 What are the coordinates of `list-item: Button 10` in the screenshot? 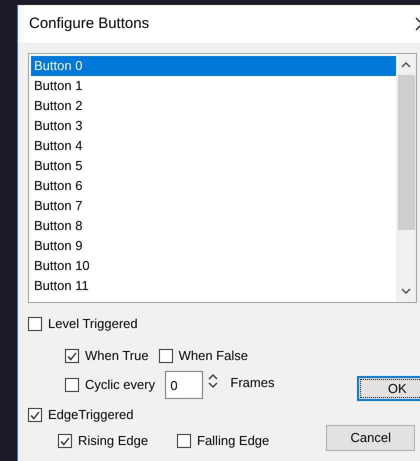 It's located at (213, 266).